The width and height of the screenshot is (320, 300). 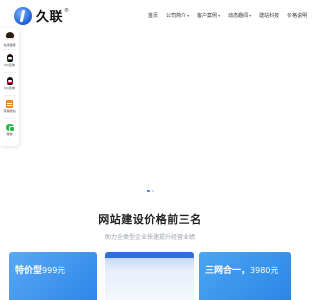 I want to click on nav-item-company: 公司简介 ▾, so click(x=177, y=15).